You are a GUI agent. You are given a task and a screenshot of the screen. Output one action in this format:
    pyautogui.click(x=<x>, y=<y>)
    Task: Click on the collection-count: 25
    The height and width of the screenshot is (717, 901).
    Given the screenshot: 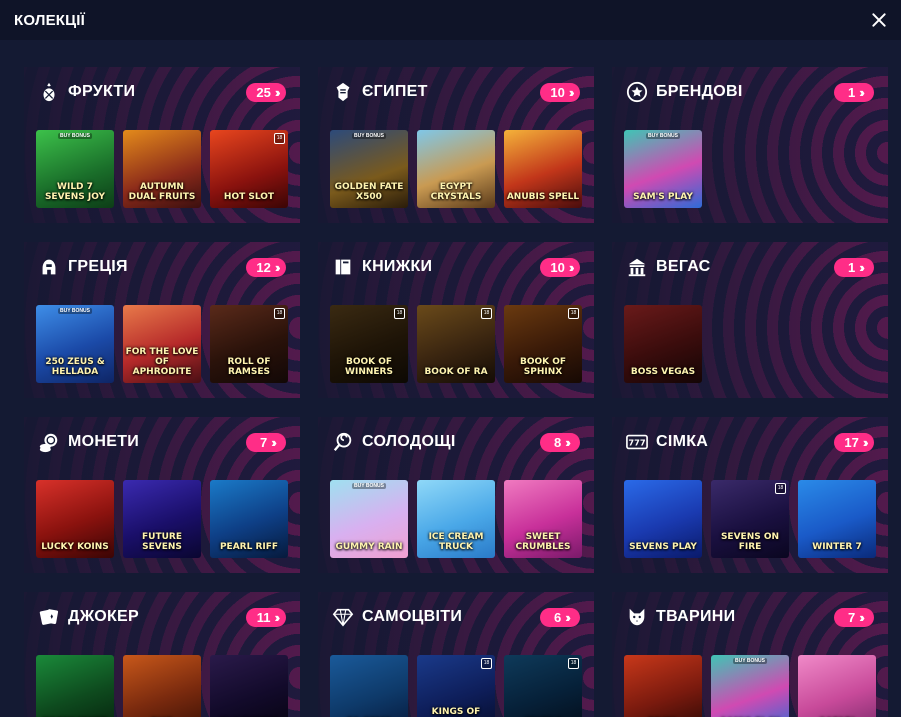 What is the action you would take?
    pyautogui.click(x=263, y=92)
    